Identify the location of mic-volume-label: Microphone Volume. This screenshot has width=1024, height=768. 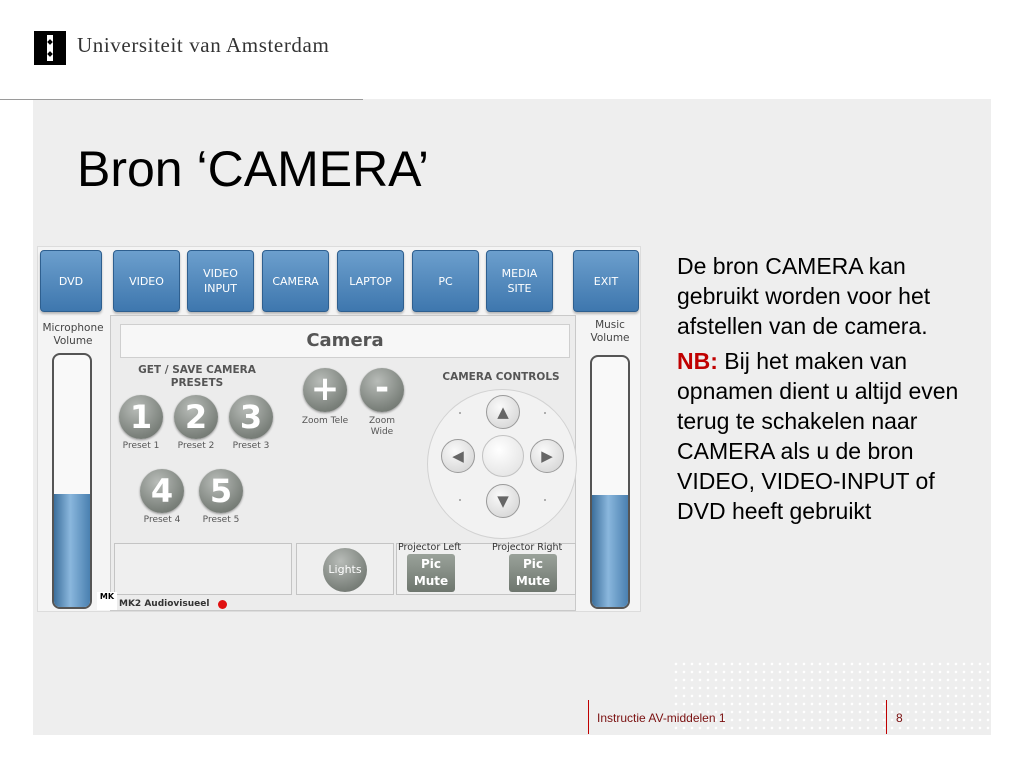
(73, 334).